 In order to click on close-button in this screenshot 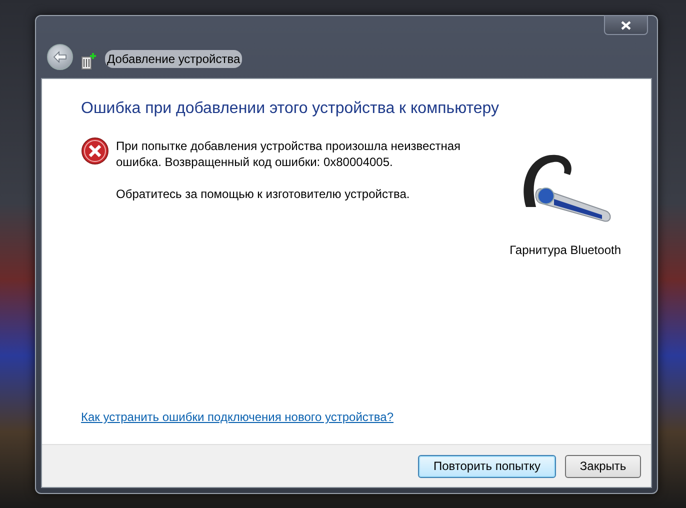, I will do `click(626, 25)`.